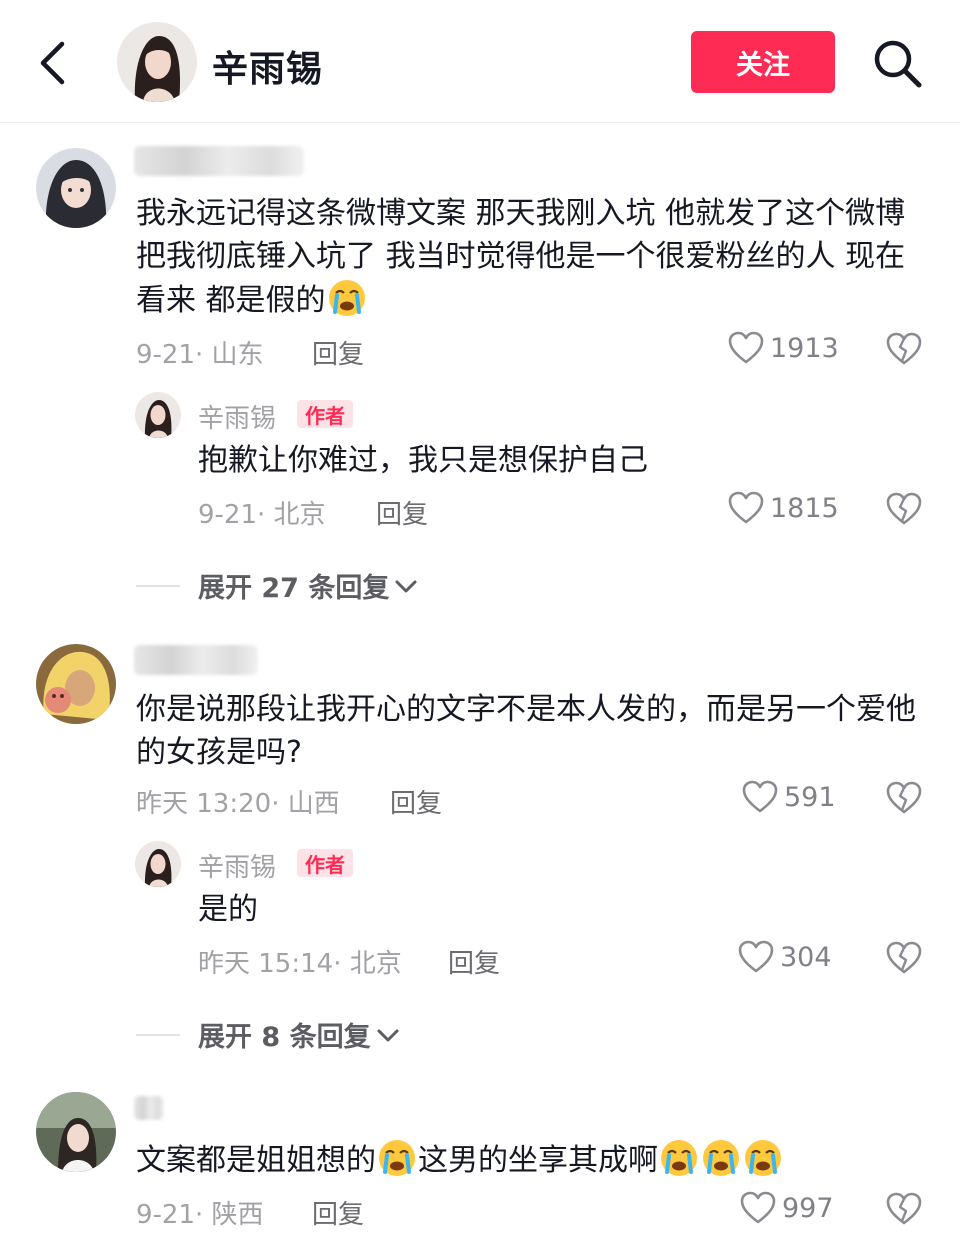  What do you see at coordinates (763, 62) in the screenshot?
I see `follow-button: 关注` at bounding box center [763, 62].